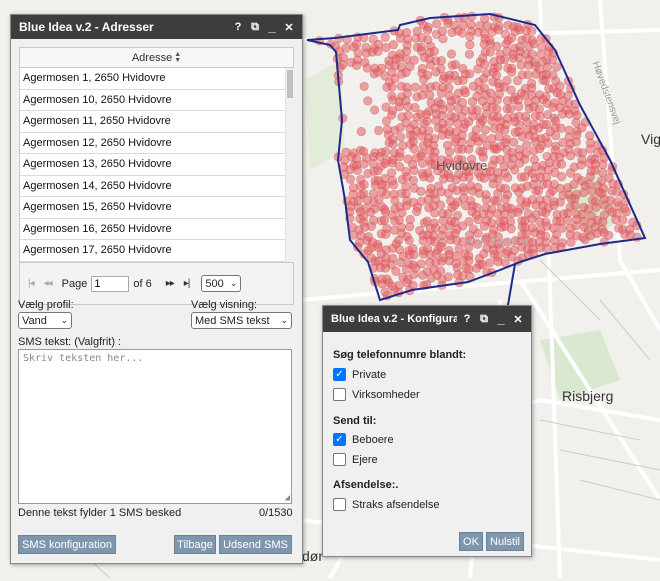  Describe the element at coordinates (152, 143) in the screenshot. I see `table-row: Agermosen 12, 2650 Hvidovre` at that location.